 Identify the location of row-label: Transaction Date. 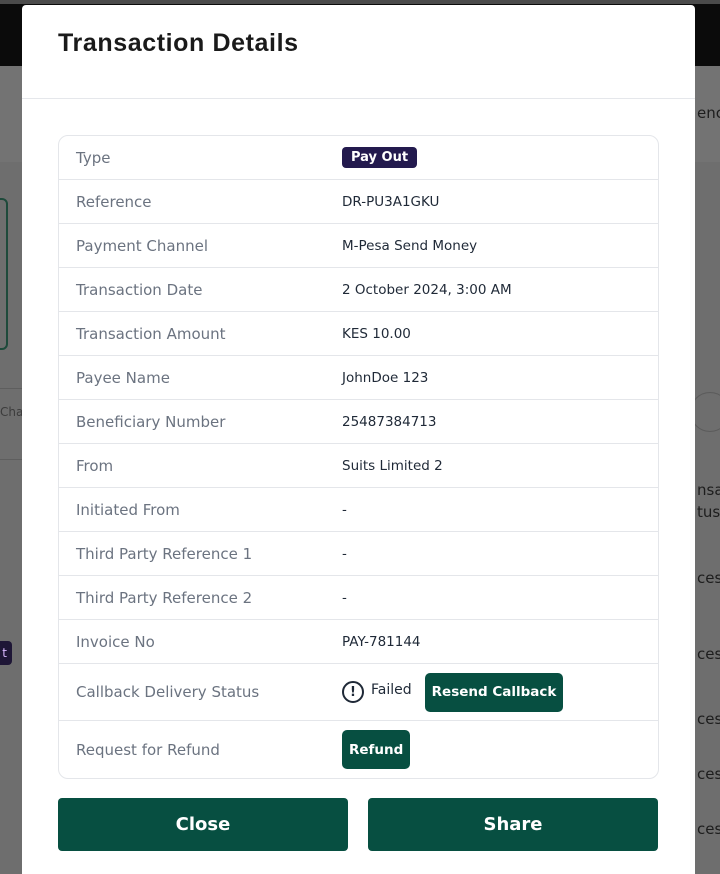
(139, 289).